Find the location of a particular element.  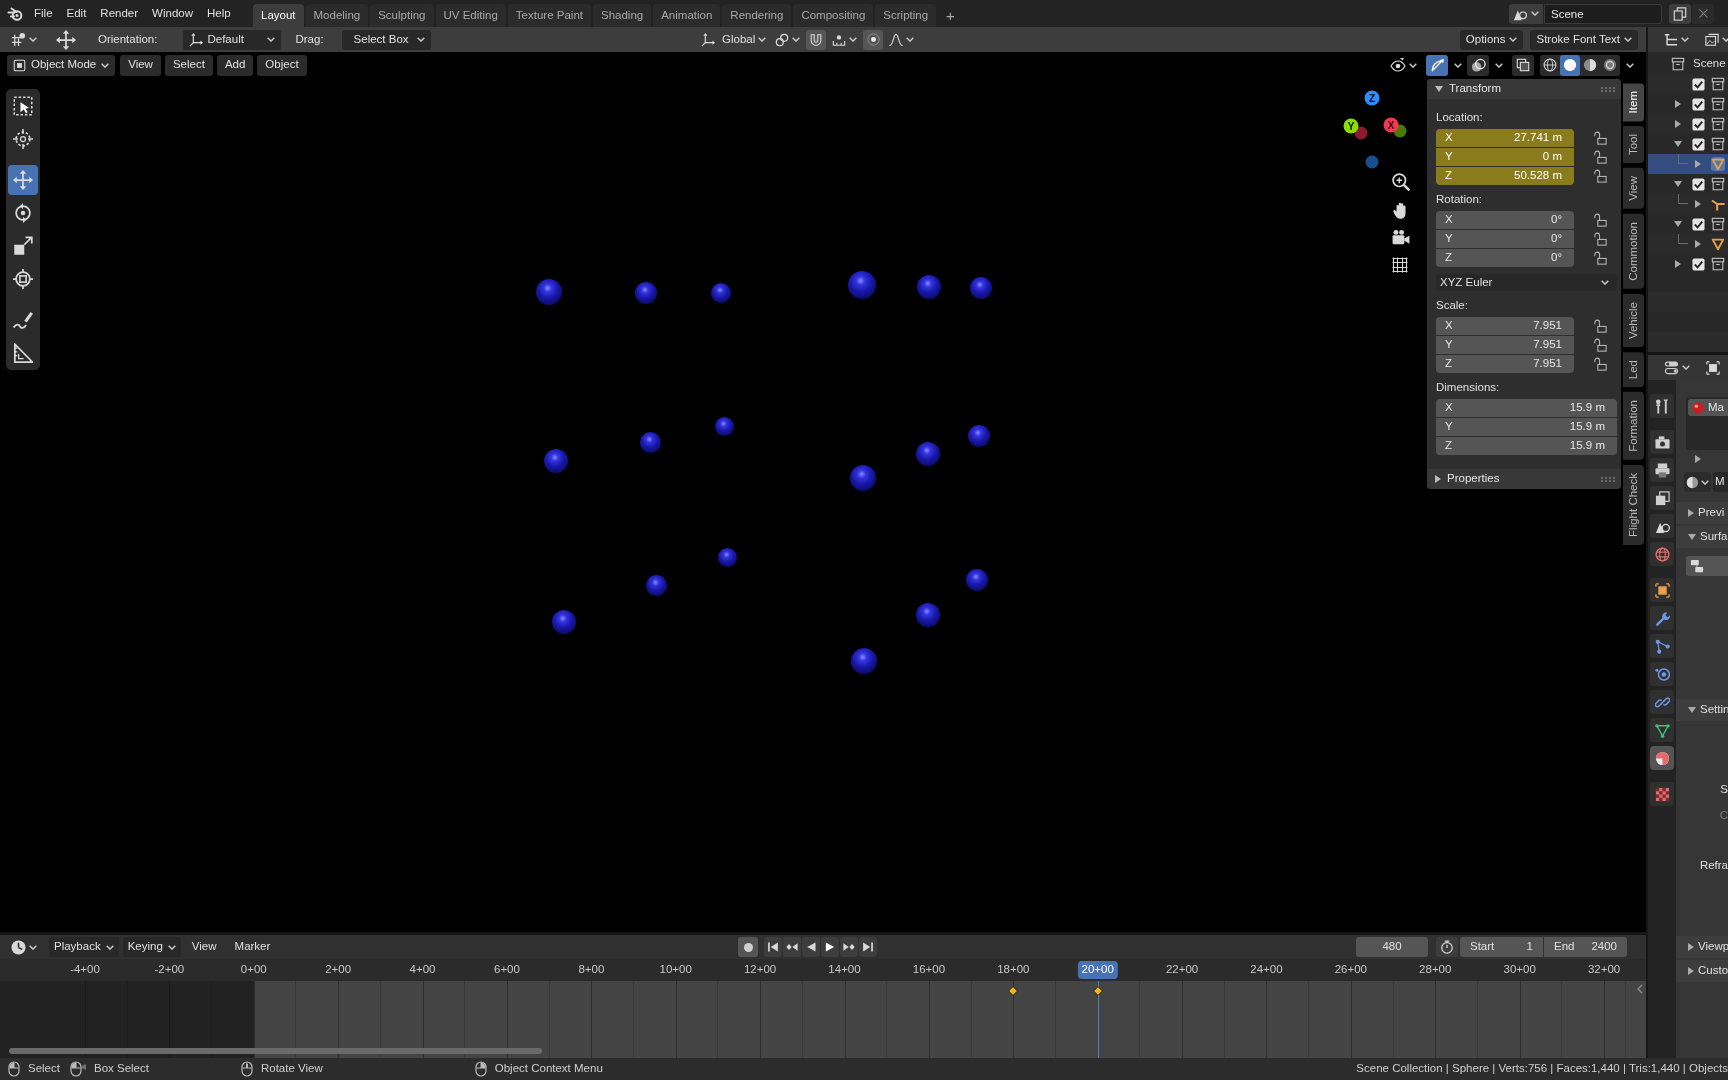

menu-item: Marker is located at coordinates (252, 947).